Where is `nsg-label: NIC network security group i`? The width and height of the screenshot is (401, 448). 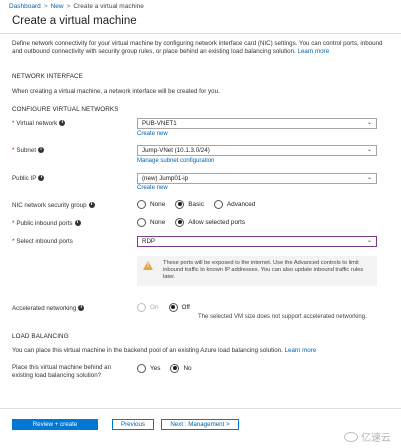 nsg-label: NIC network security group i is located at coordinates (53, 205).